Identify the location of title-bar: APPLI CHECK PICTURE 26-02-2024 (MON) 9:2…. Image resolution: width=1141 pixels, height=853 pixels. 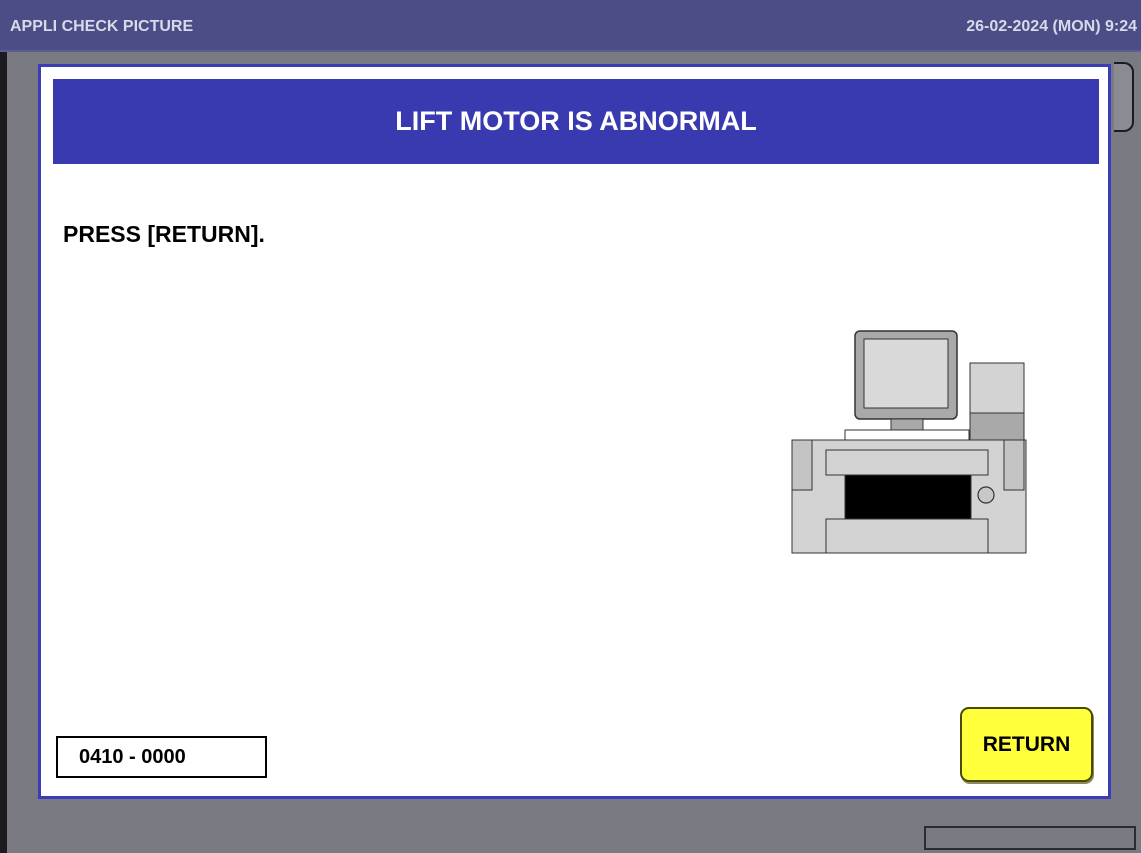
(570, 26).